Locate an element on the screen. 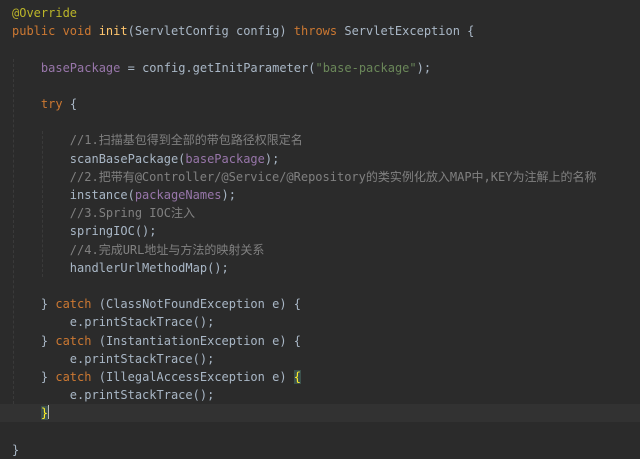  code-token-plain: = config.getInitParameter( is located at coordinates (218, 67).